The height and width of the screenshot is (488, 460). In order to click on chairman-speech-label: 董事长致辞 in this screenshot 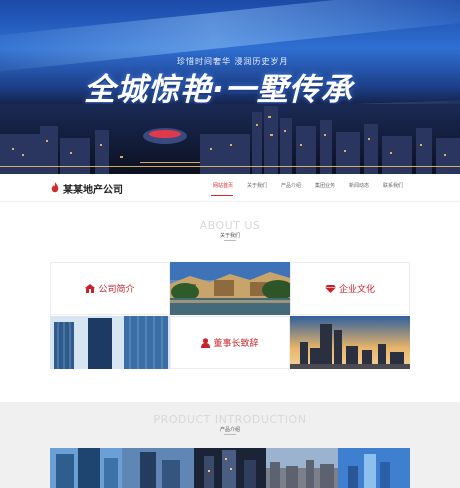, I will do `click(230, 342)`.